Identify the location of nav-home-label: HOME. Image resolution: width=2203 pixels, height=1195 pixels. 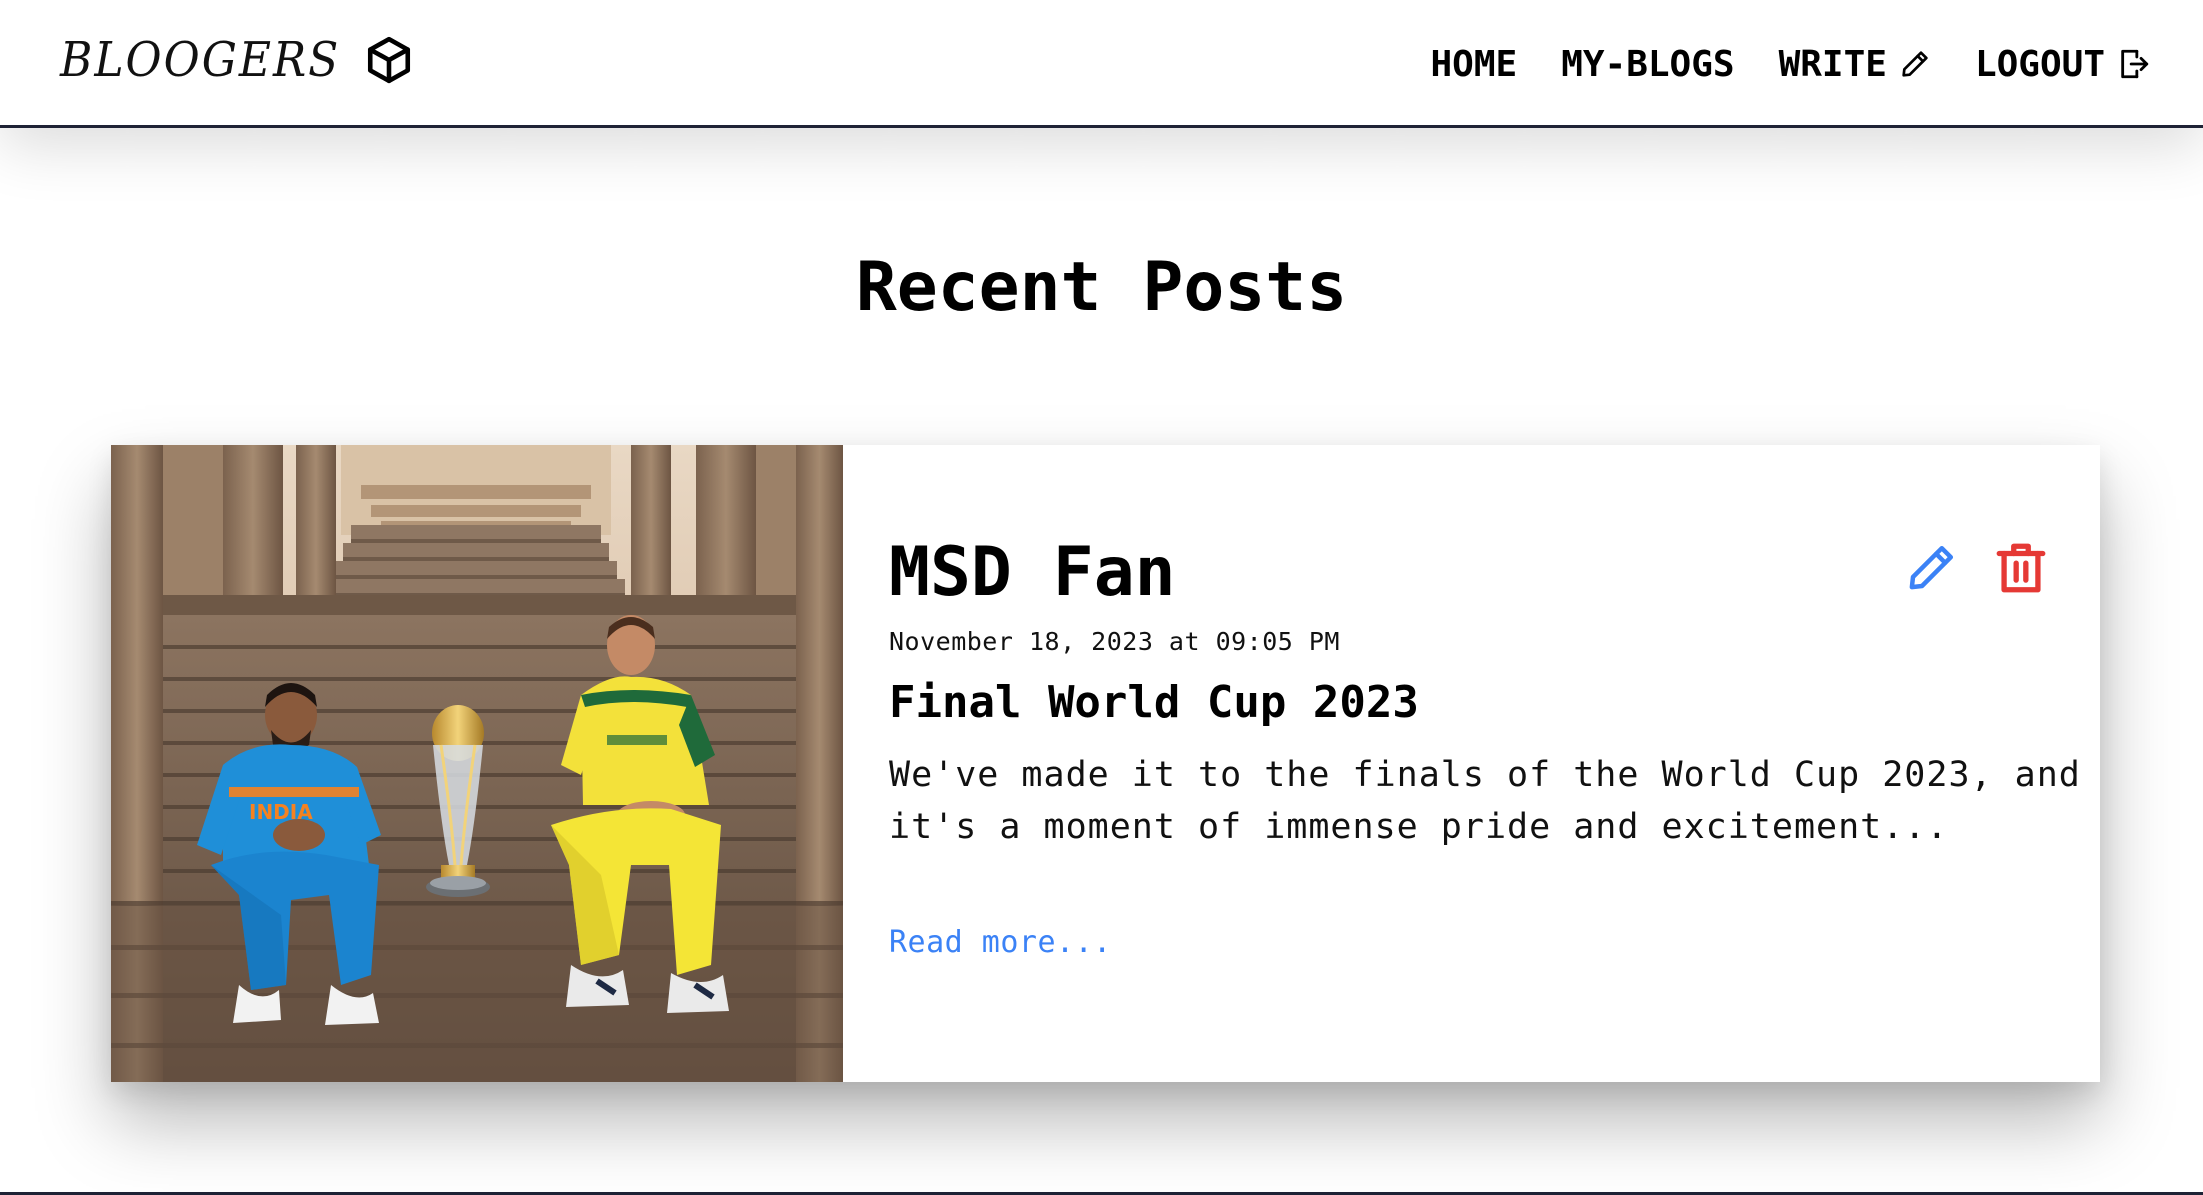
(1474, 64).